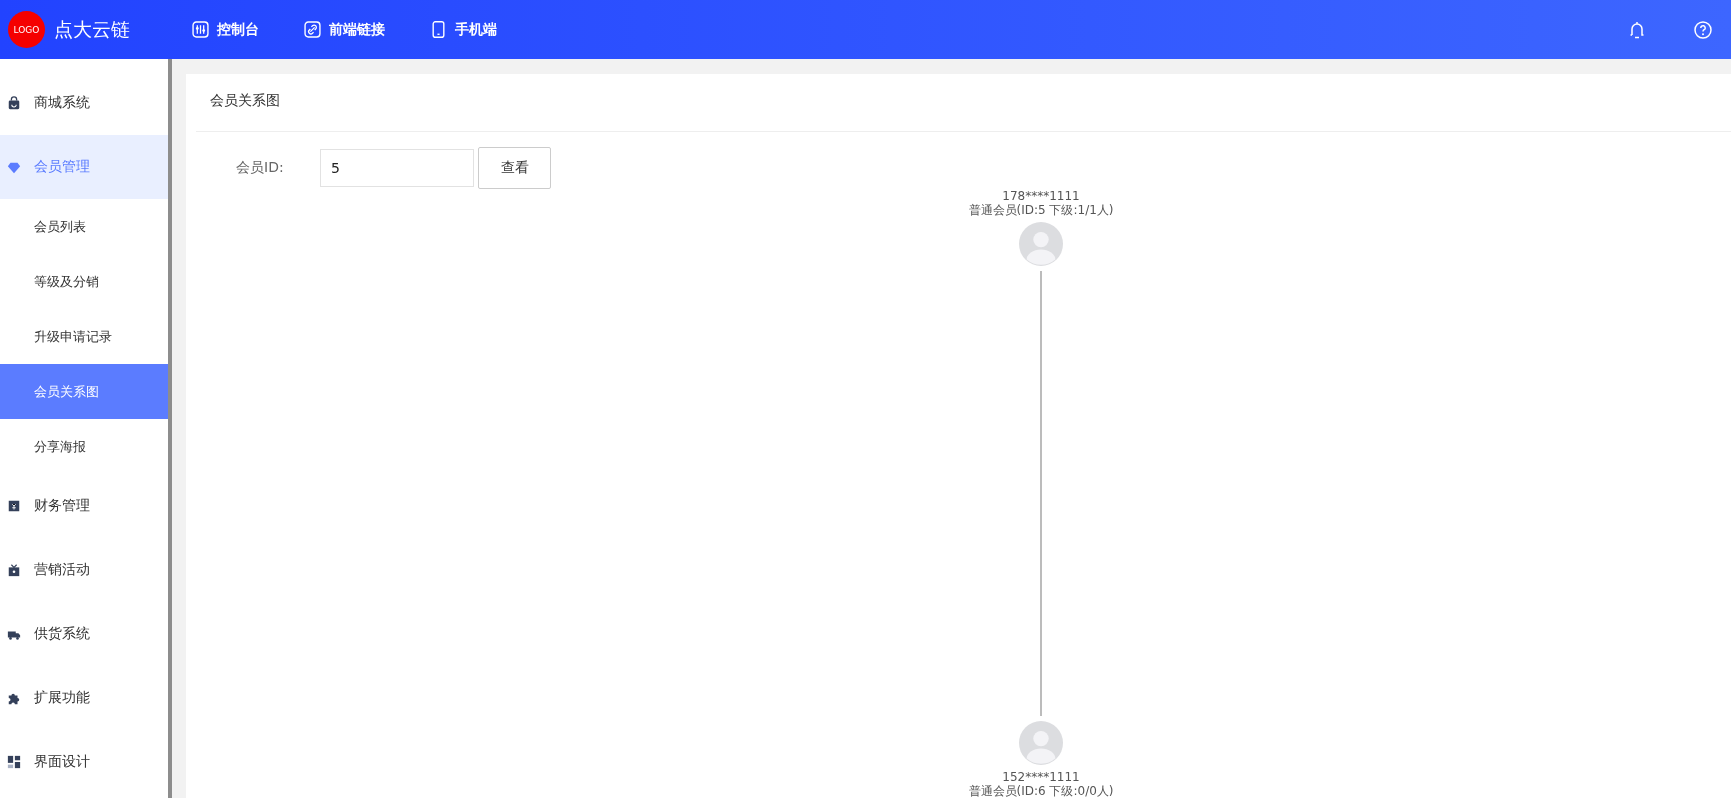  I want to click on submenu-item: 等级及分销, so click(84, 281).